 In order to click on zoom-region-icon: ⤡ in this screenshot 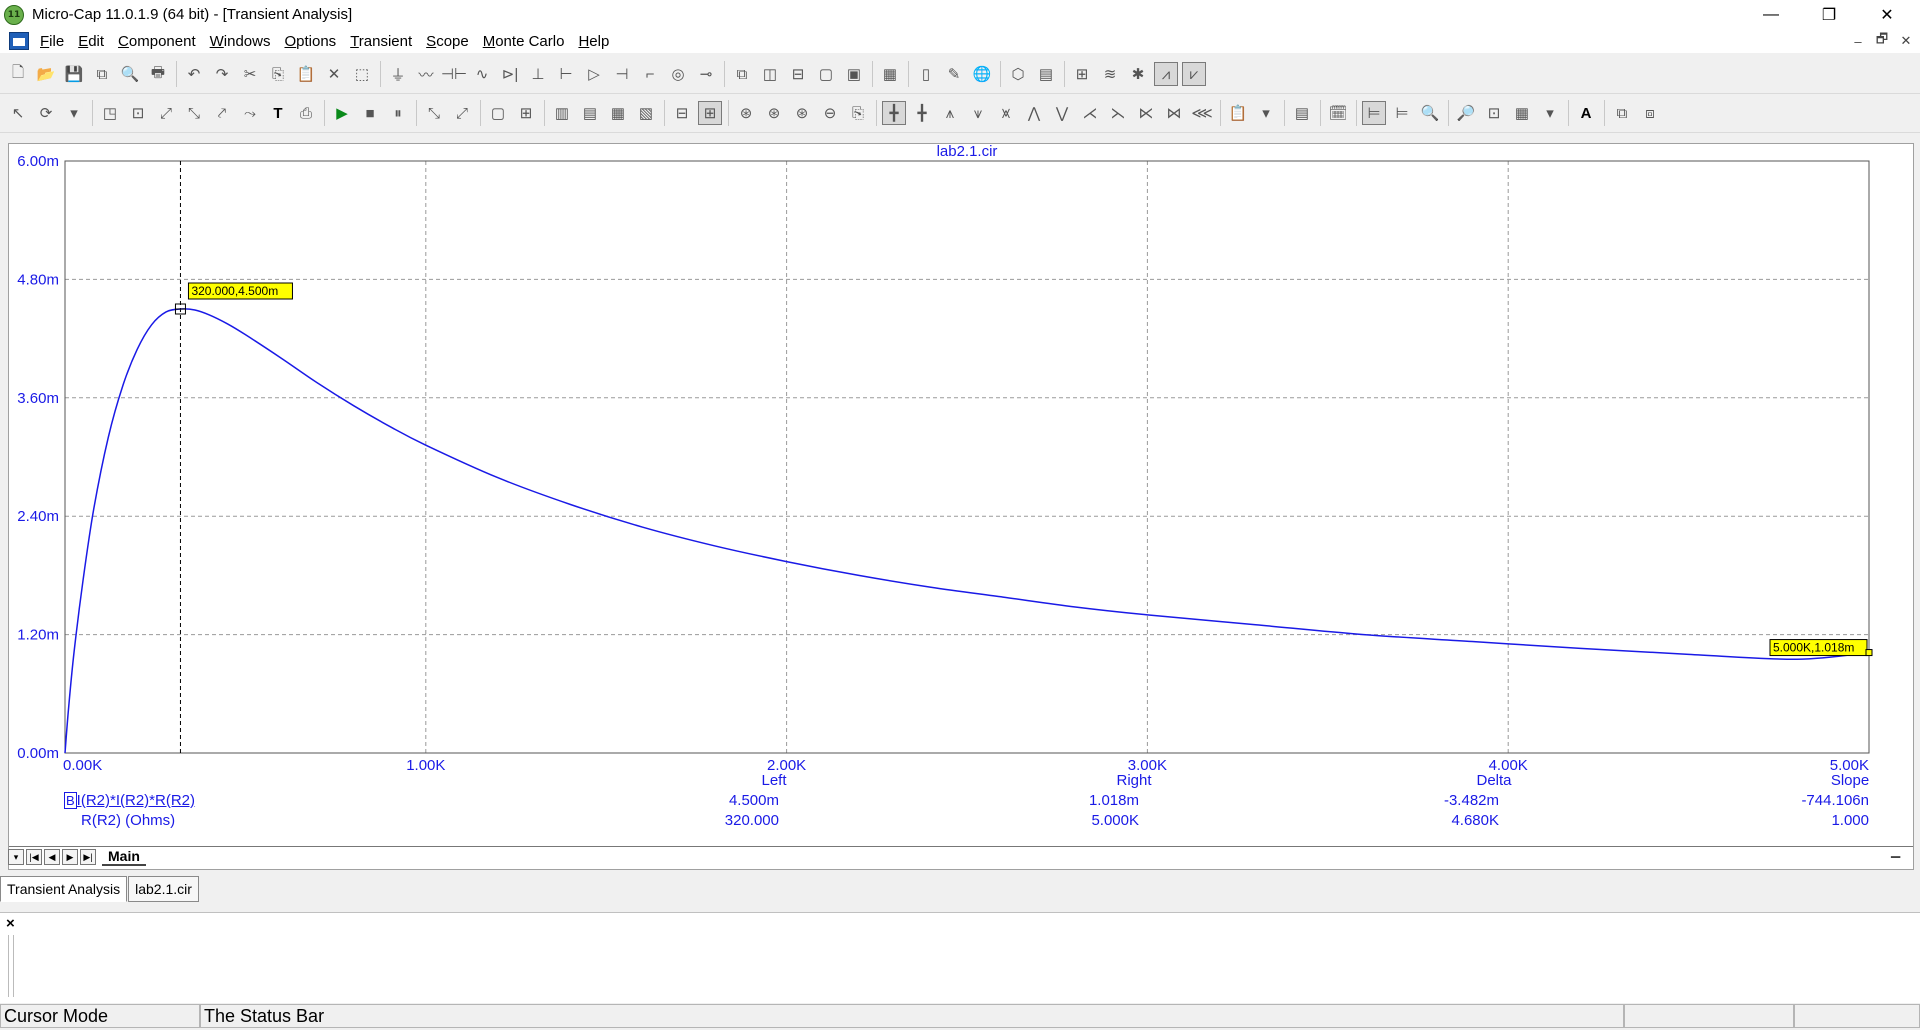, I will do `click(194, 113)`.